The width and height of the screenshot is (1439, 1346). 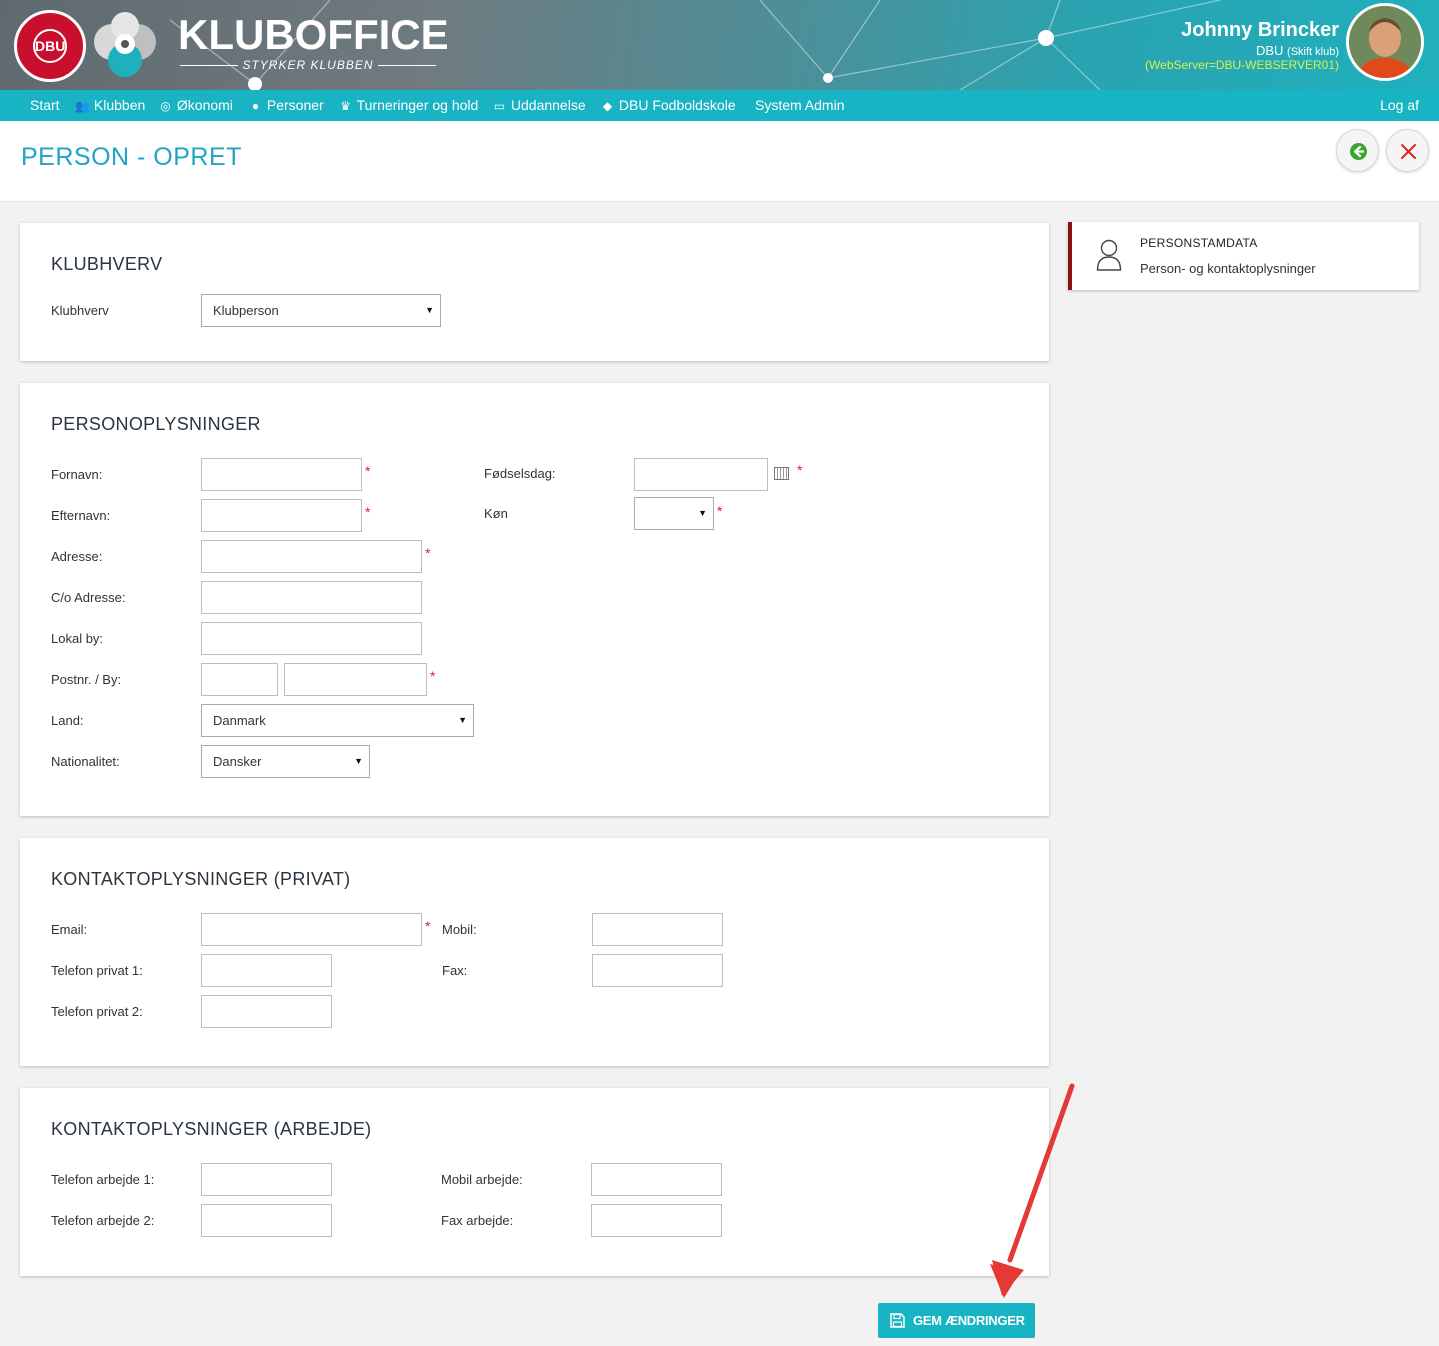 I want to click on nationalitet-label: Nationalitet:, so click(x=85, y=761).